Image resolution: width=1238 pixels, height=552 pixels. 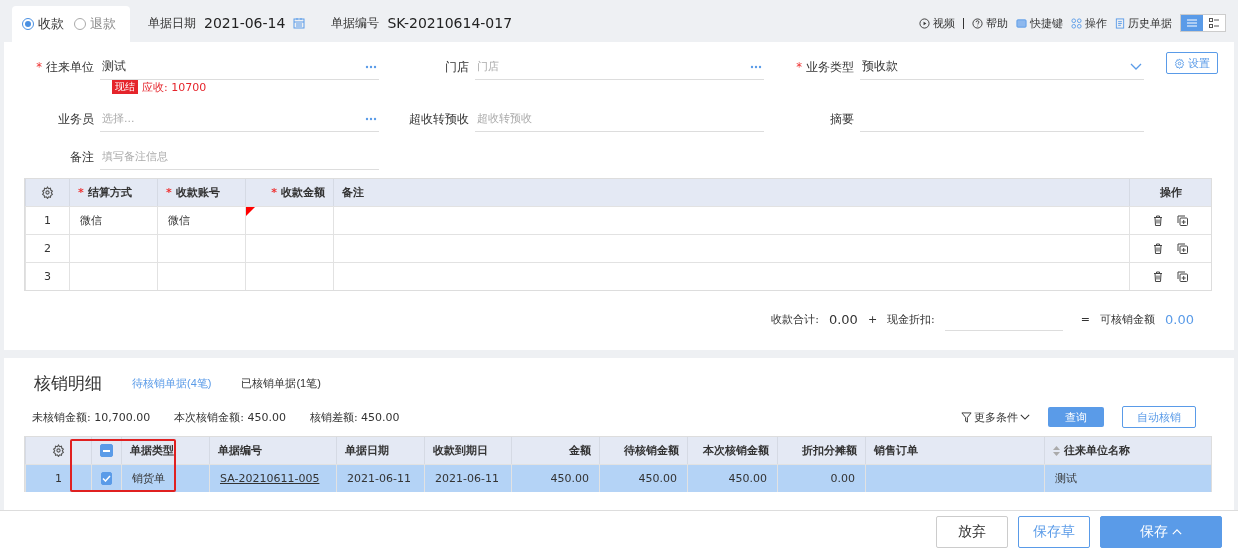 What do you see at coordinates (230, 417) in the screenshot?
I see `summary-text: 本次核销金额: 450.00` at bounding box center [230, 417].